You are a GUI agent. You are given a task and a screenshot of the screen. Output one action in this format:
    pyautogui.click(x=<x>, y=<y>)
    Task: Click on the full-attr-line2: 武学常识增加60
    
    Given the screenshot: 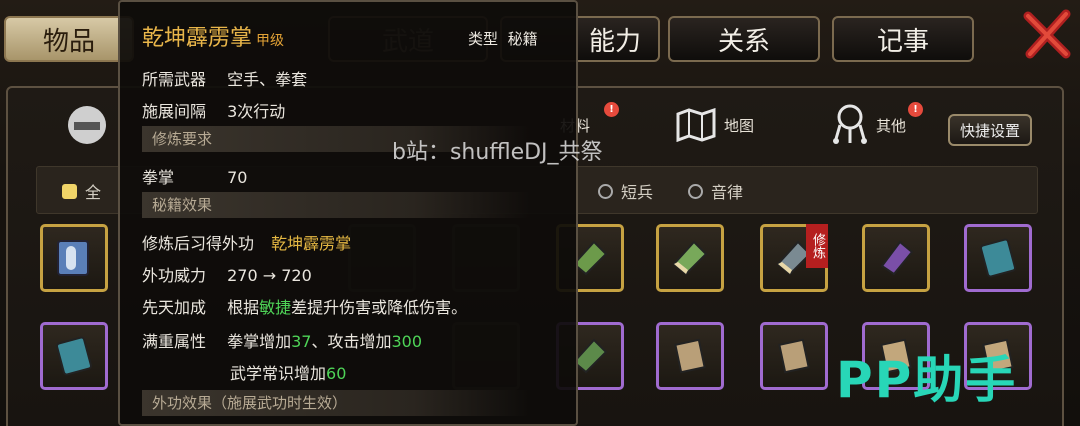 What is the action you would take?
    pyautogui.click(x=288, y=372)
    